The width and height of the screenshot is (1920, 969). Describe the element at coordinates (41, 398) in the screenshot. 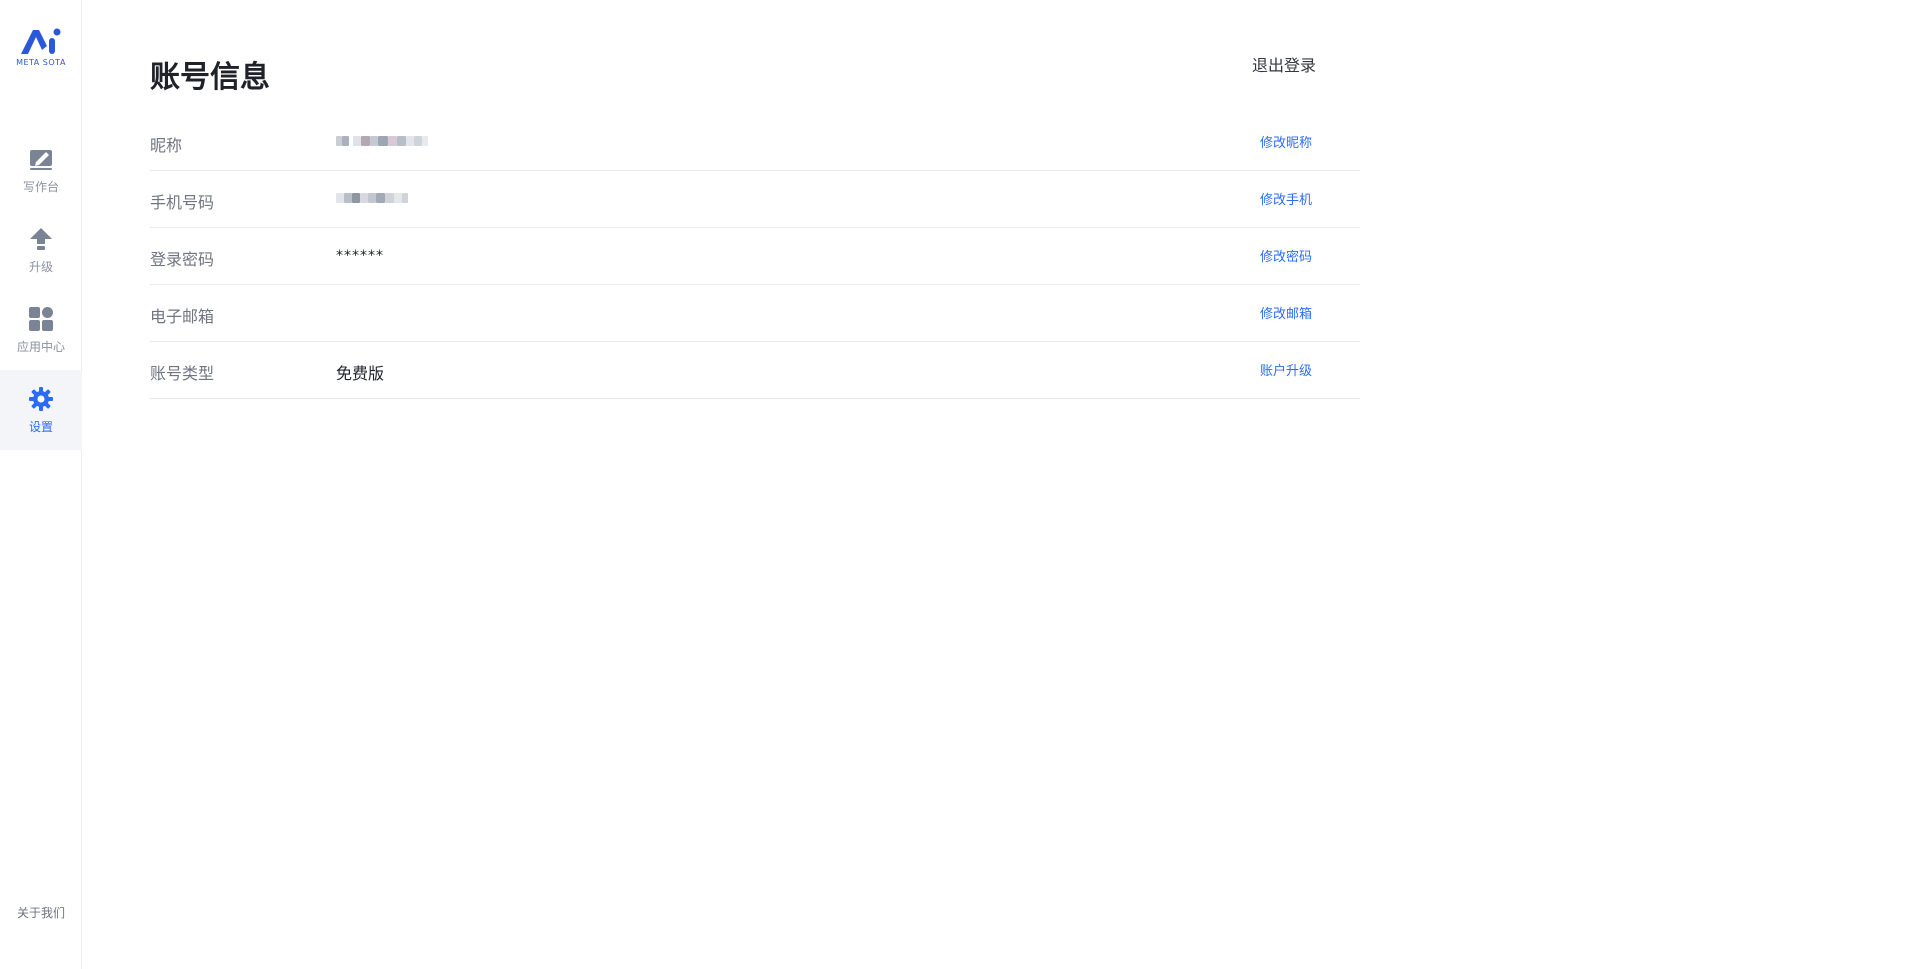

I see `gear-icon` at that location.